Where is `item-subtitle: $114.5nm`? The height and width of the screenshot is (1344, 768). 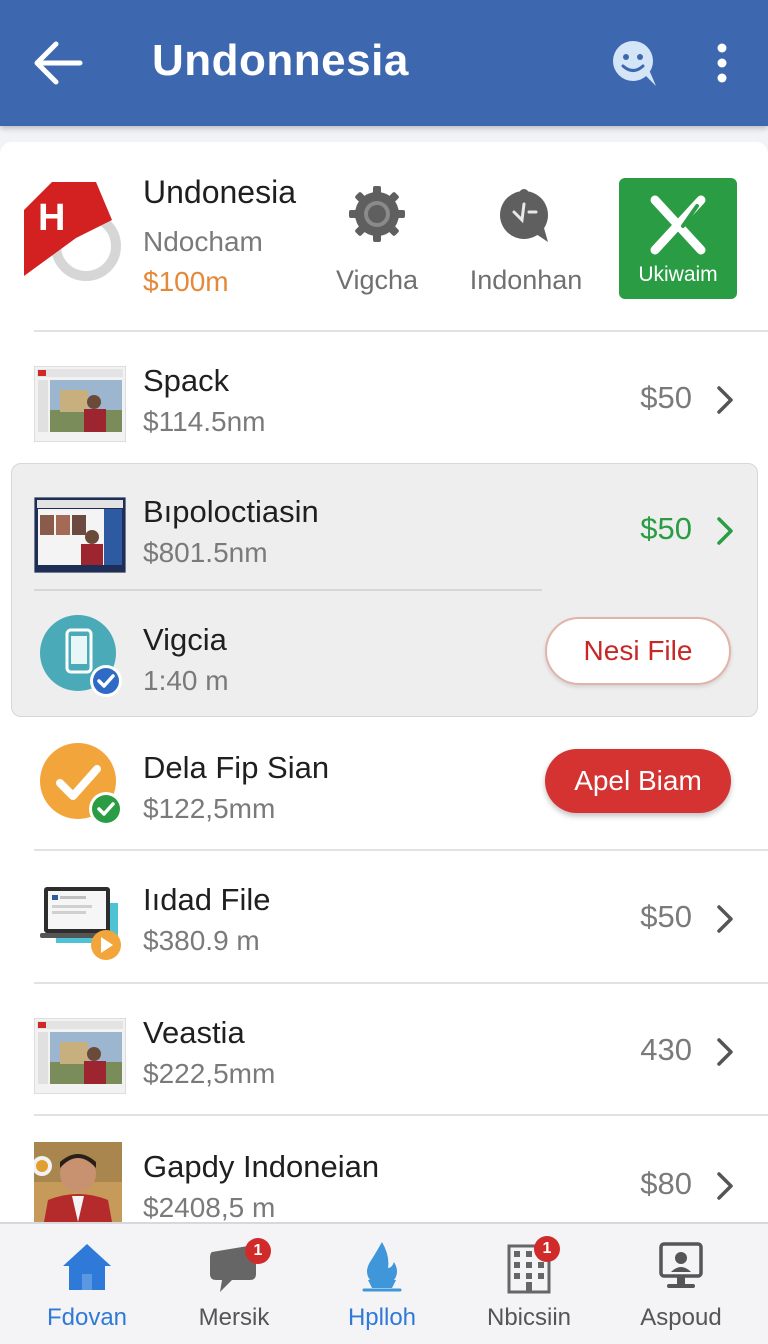
item-subtitle: $114.5nm is located at coordinates (204, 421).